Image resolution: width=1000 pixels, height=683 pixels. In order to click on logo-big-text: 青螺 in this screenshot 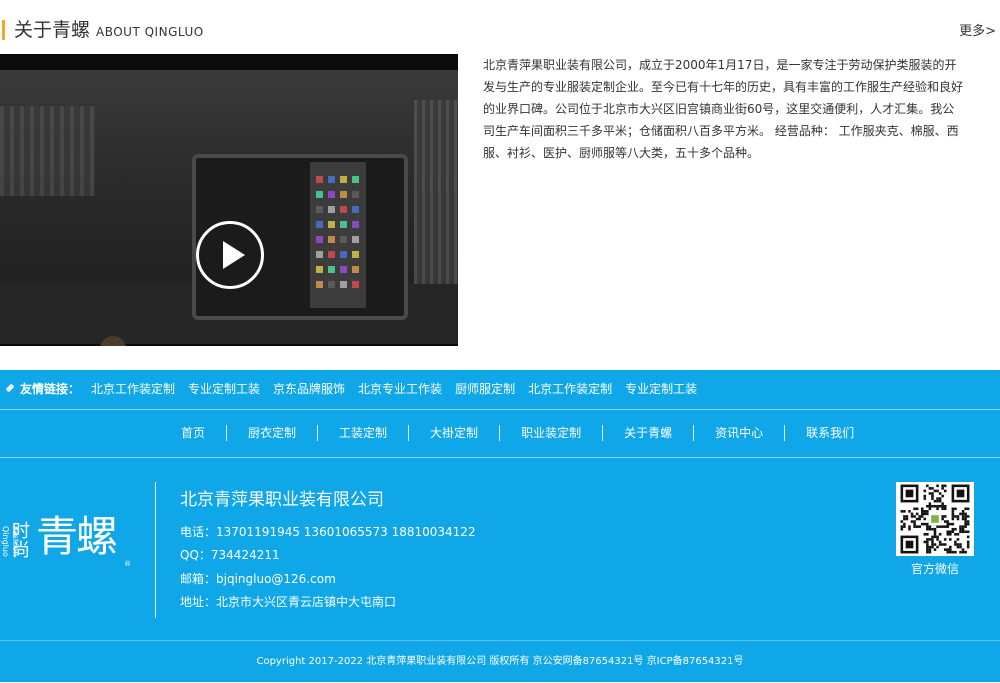, I will do `click(77, 536)`.